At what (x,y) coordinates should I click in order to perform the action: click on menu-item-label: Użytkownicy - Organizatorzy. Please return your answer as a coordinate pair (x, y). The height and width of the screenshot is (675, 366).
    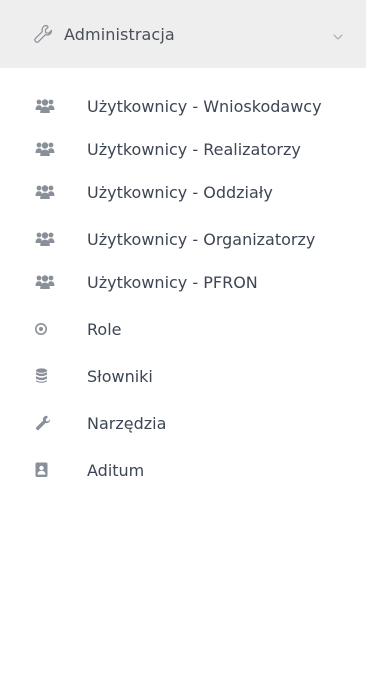
    Looking at the image, I should click on (201, 239).